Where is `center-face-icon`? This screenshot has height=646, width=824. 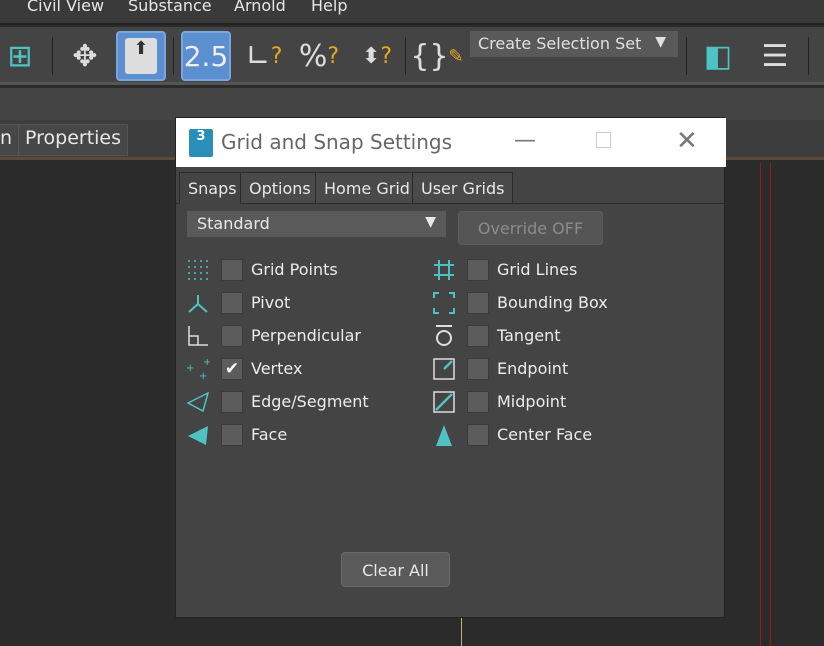 center-face-icon is located at coordinates (444, 435).